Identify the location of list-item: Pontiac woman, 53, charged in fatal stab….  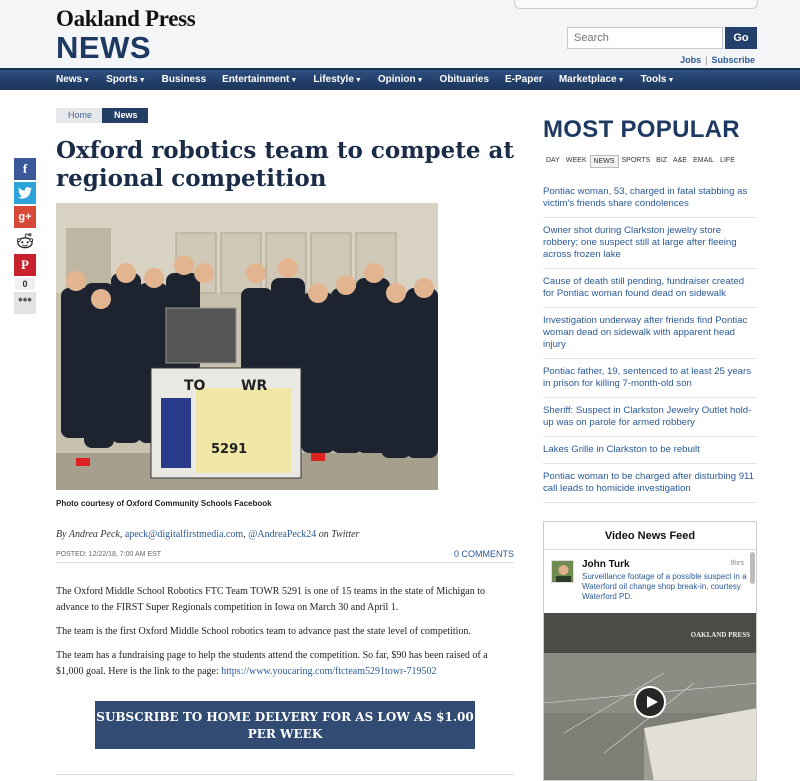
(650, 202).